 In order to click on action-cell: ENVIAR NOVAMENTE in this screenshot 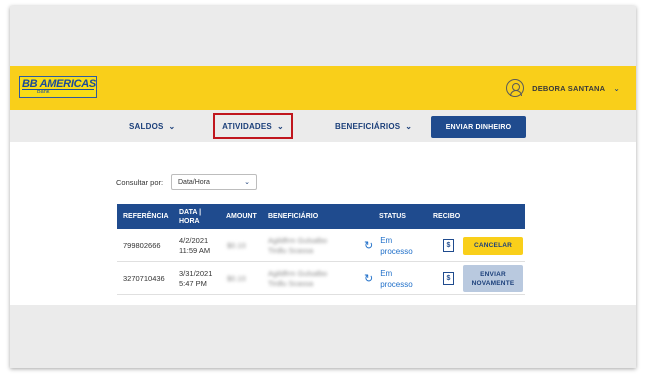, I will do `click(493, 278)`.